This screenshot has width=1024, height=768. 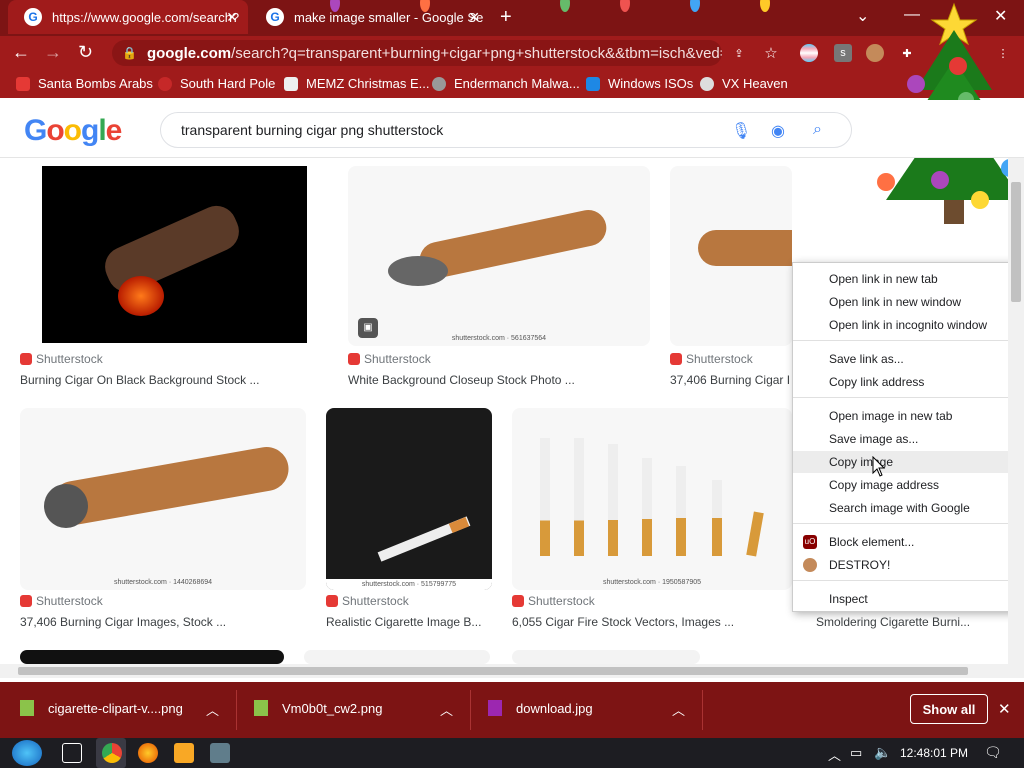 What do you see at coordinates (651, 83) in the screenshot?
I see `bookmark-label: Windows ISOs` at bounding box center [651, 83].